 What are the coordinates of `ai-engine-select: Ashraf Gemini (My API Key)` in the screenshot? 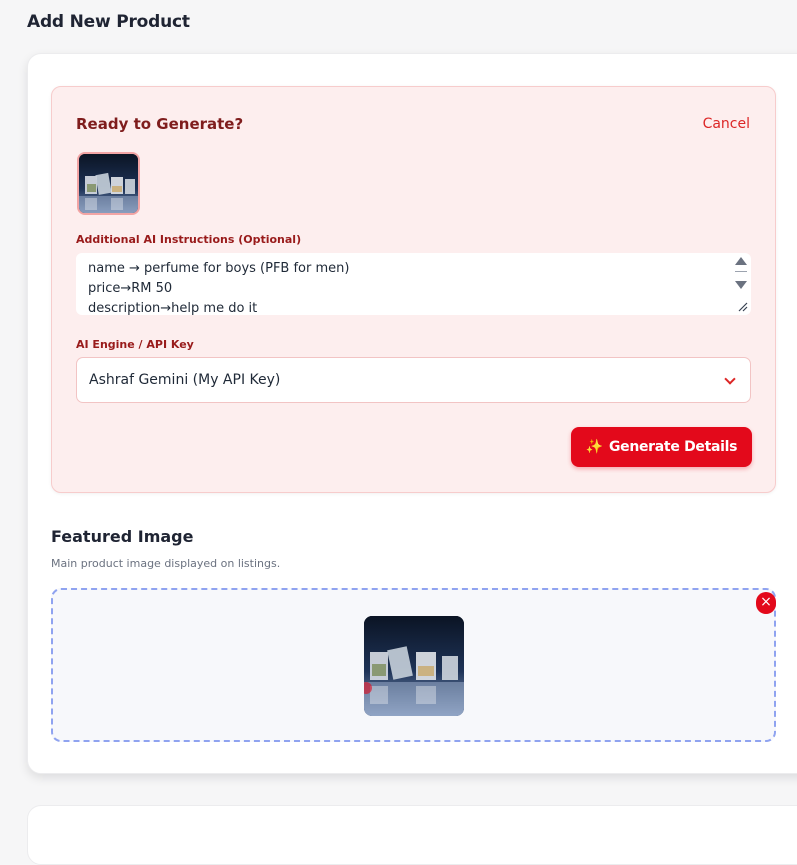 It's located at (413, 380).